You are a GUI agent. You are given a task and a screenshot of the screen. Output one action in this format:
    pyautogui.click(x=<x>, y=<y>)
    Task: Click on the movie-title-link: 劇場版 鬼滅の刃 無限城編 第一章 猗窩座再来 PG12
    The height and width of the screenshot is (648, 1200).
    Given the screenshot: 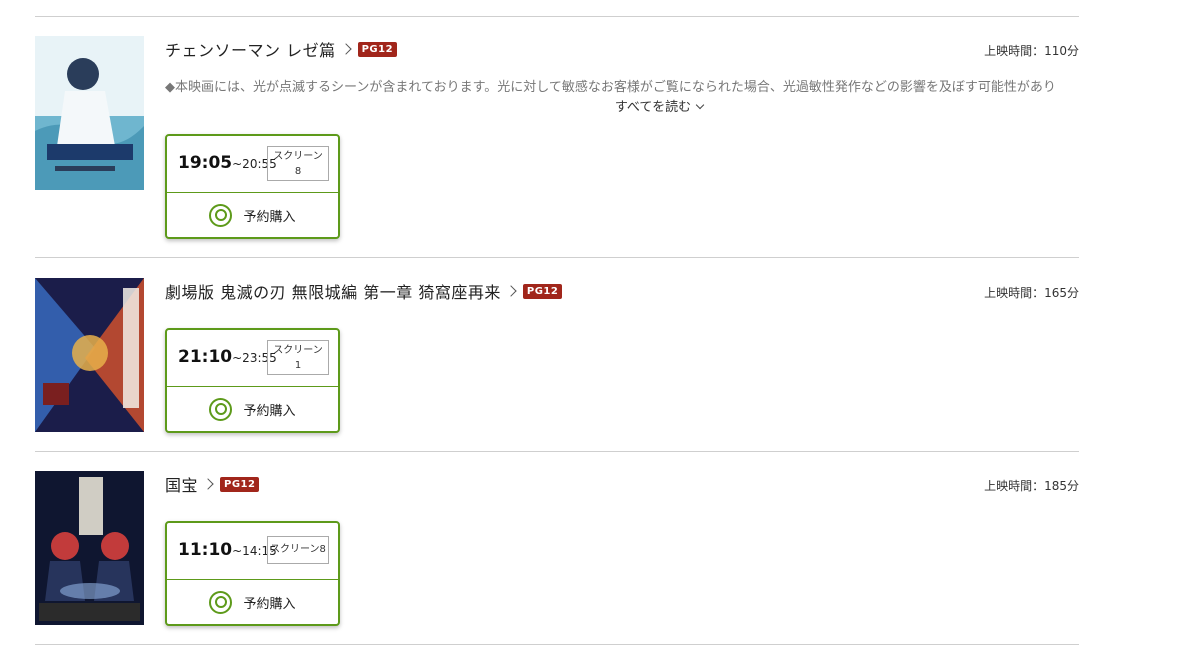 What is the action you would take?
    pyautogui.click(x=364, y=291)
    